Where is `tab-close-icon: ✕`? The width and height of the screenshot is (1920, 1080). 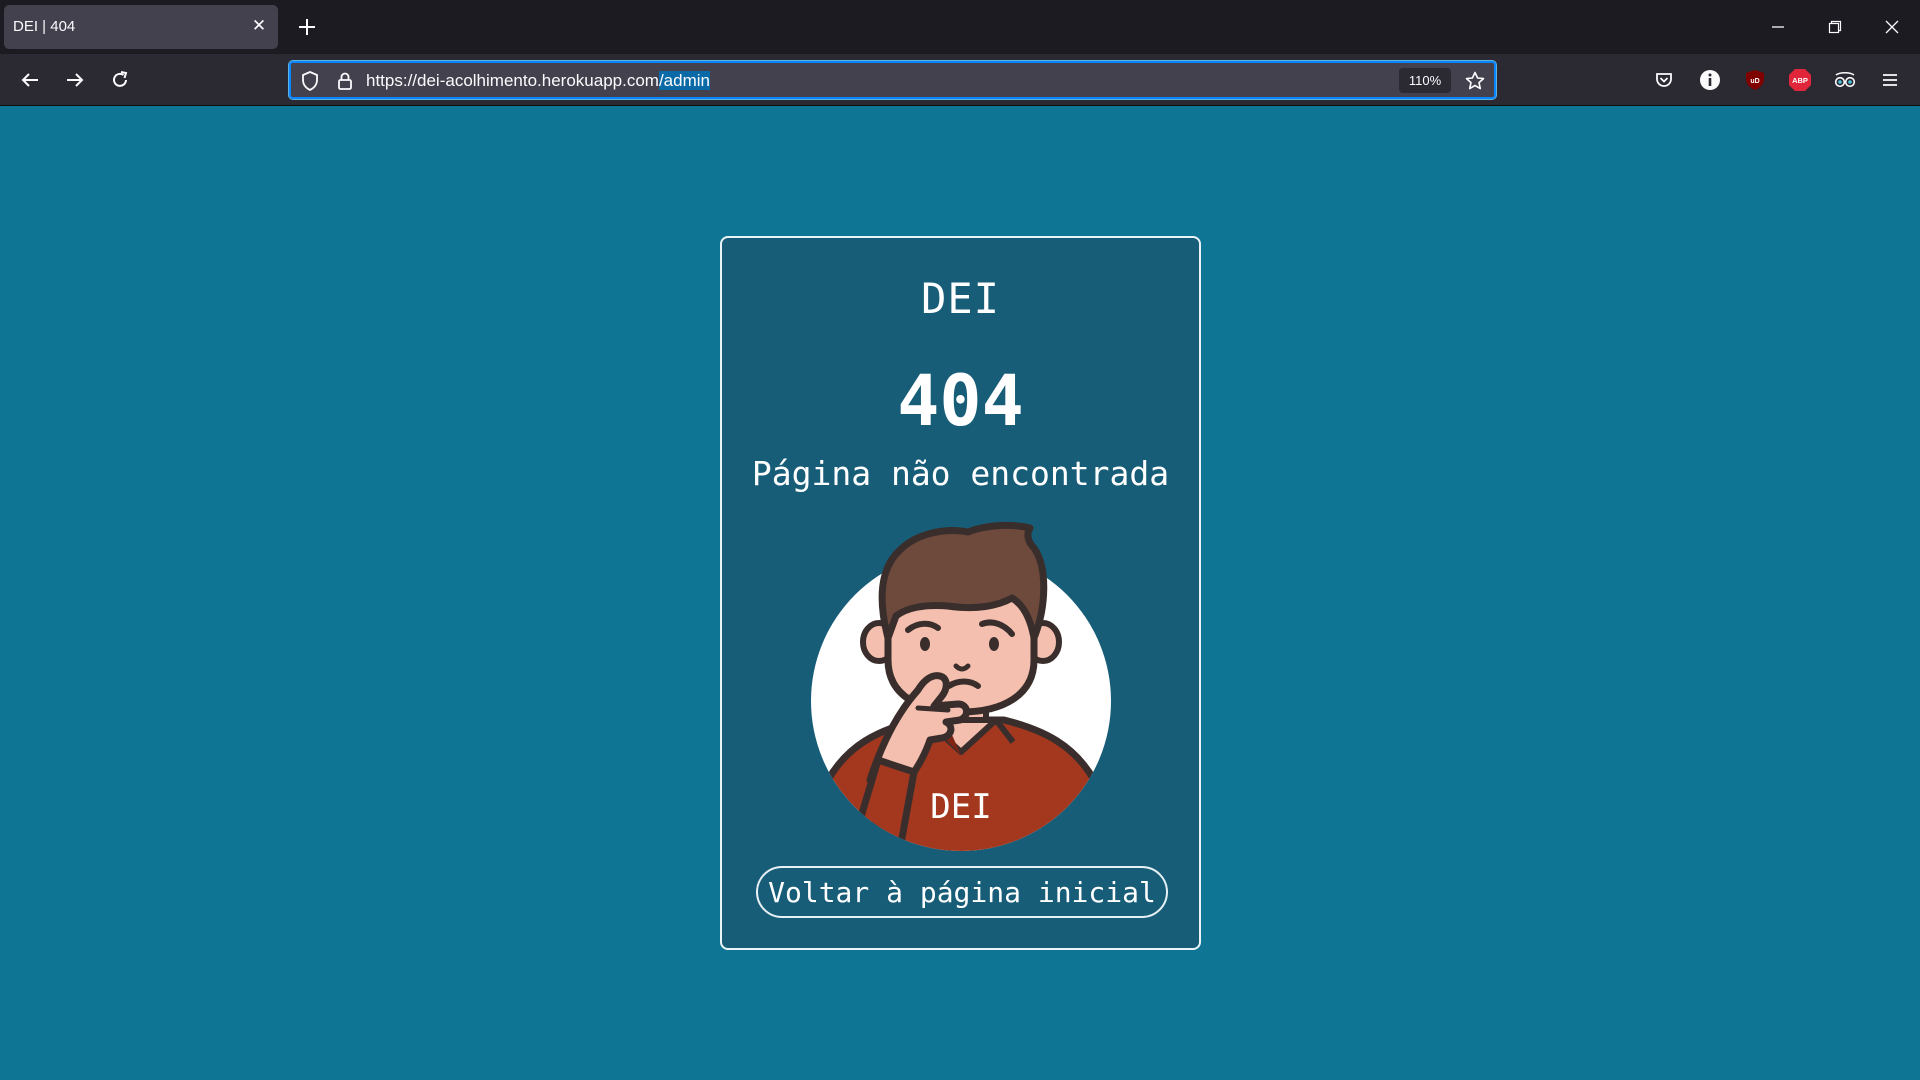
tab-close-icon: ✕ is located at coordinates (259, 26).